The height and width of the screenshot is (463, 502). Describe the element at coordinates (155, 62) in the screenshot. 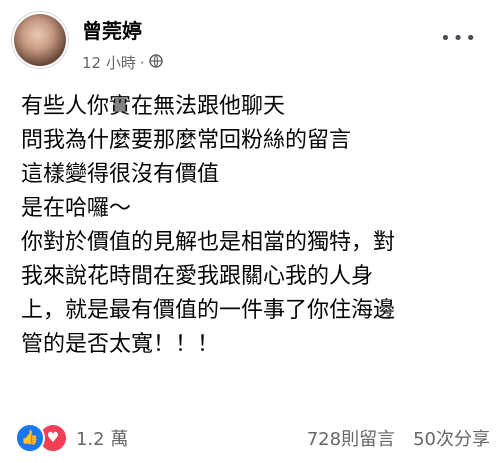

I see `globe-icon` at that location.